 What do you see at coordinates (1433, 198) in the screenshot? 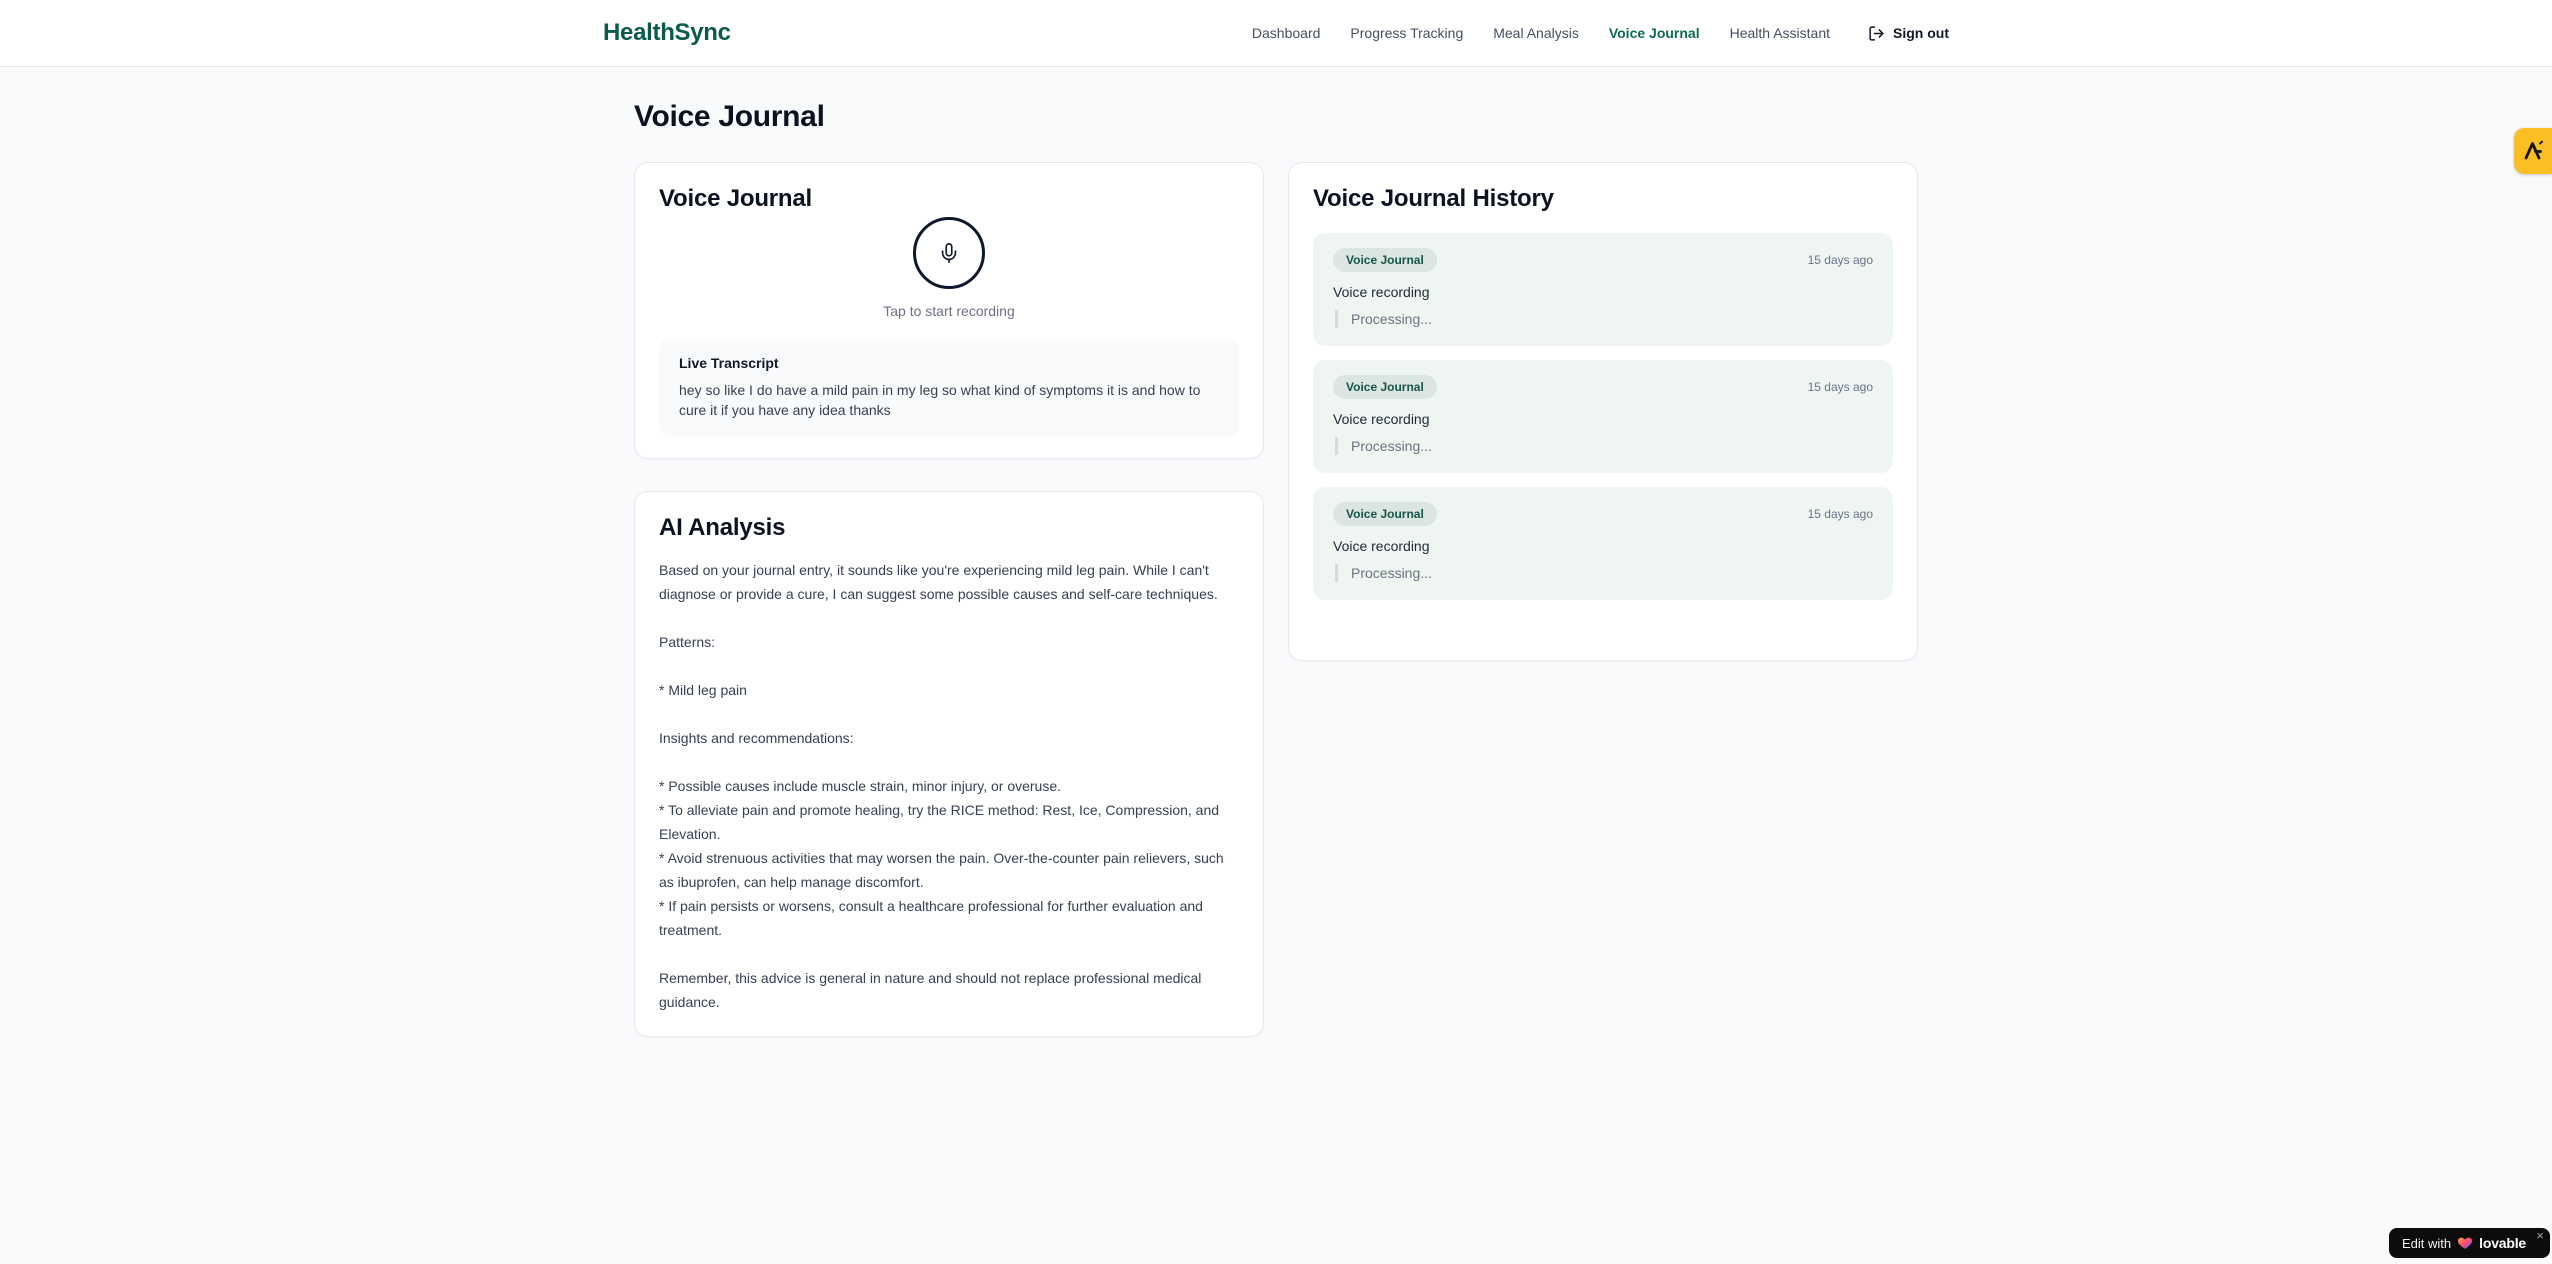
I see `history-card-title: Voice Journal History` at bounding box center [1433, 198].